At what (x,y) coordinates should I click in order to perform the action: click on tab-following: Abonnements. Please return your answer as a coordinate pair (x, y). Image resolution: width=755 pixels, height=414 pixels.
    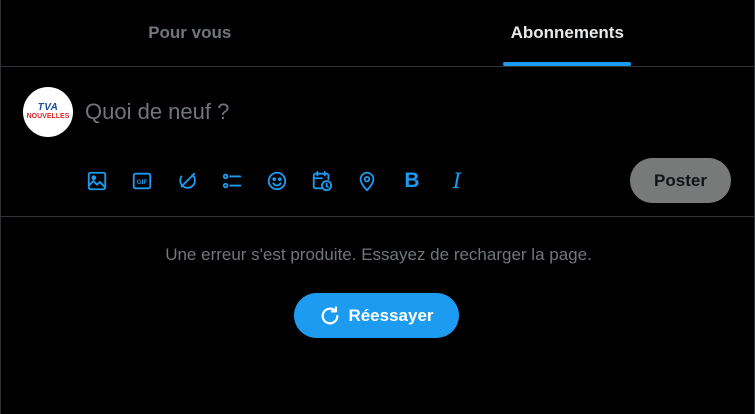
    Looking at the image, I should click on (567, 33).